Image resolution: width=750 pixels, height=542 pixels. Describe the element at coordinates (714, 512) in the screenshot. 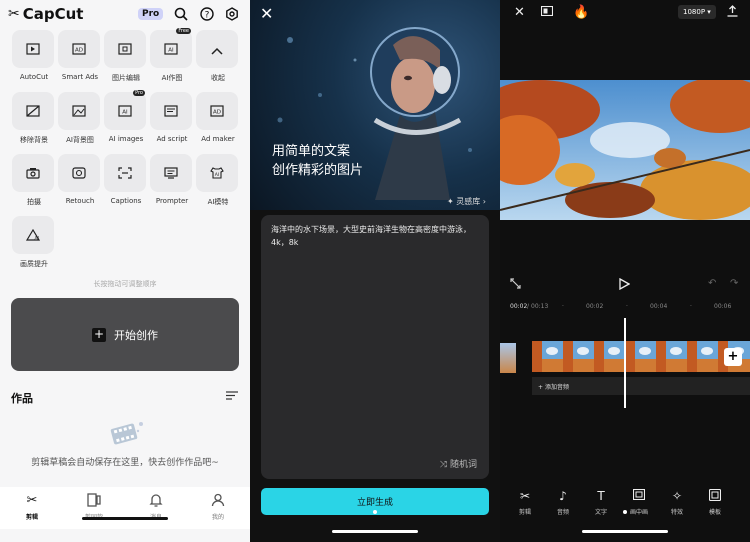

I see `tool-label: 模板` at that location.